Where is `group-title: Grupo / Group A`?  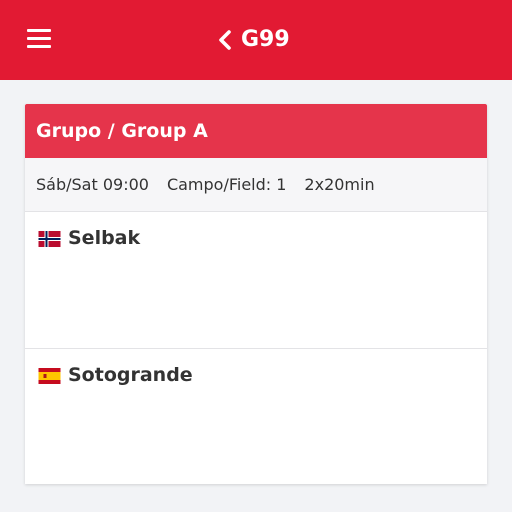 group-title: Grupo / Group A is located at coordinates (122, 131).